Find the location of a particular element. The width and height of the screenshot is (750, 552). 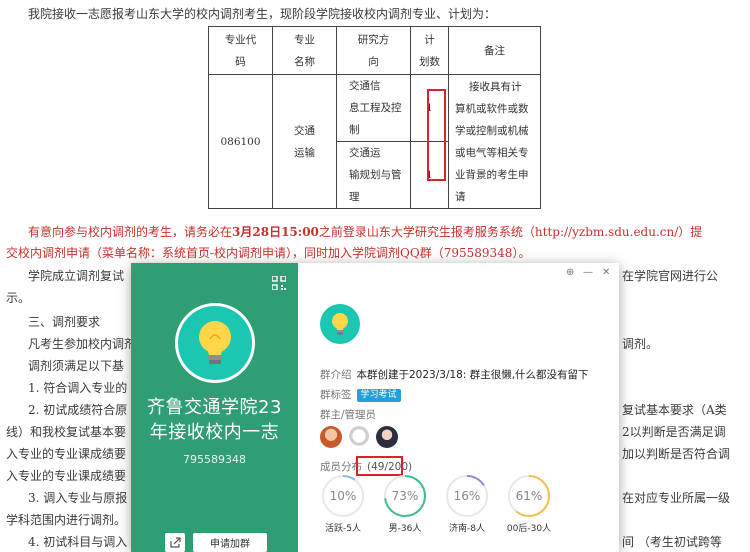

svg-text: 61% is located at coordinates (529, 496).